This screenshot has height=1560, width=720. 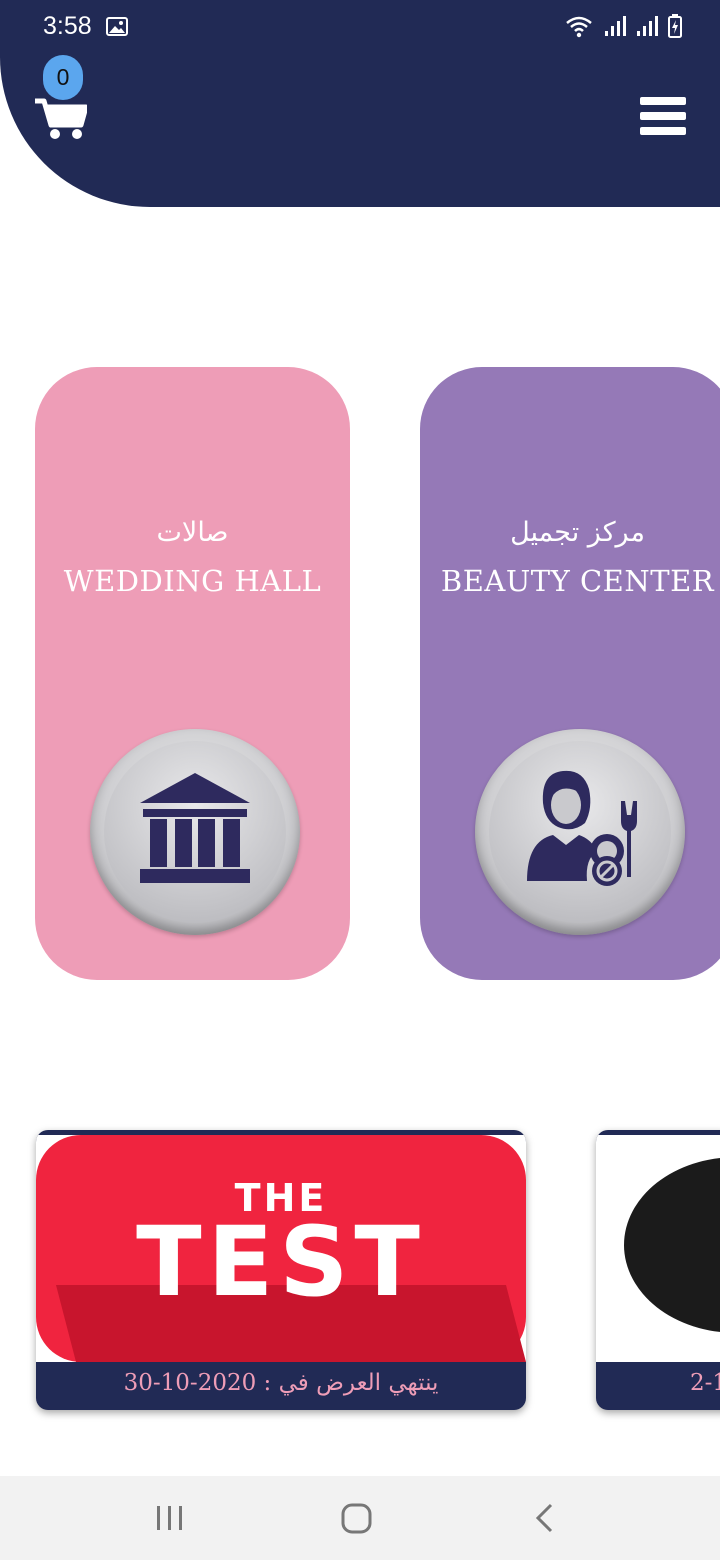 What do you see at coordinates (281, 1262) in the screenshot?
I see `logo-text-main: TEST` at bounding box center [281, 1262].